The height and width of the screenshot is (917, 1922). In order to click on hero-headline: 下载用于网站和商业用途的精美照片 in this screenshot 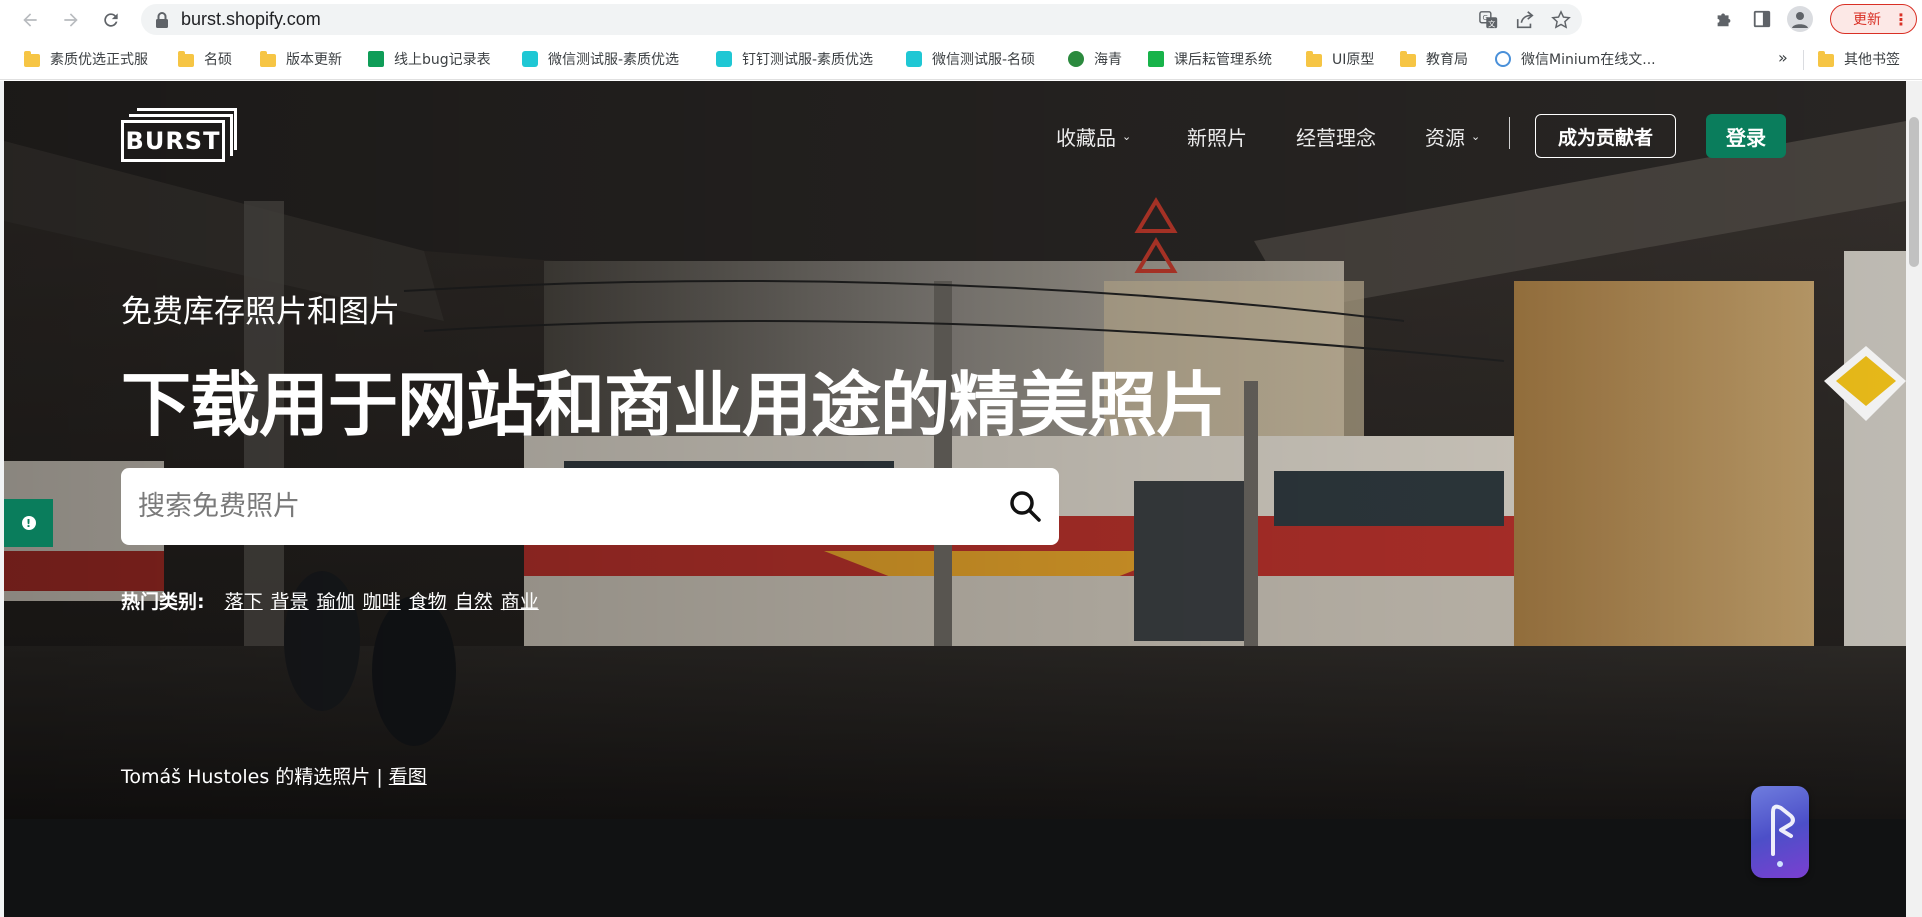, I will do `click(673, 405)`.